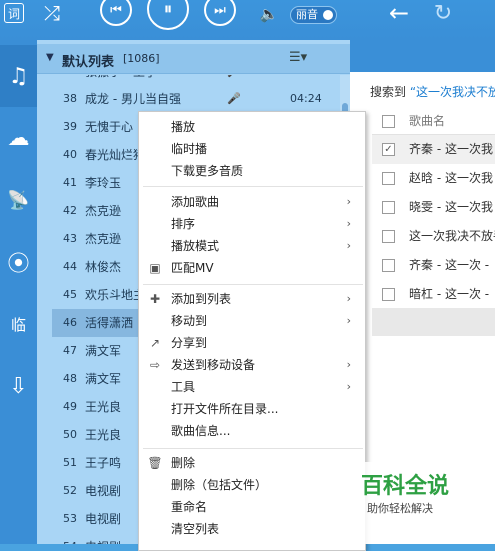 The width and height of the screenshot is (495, 551). I want to click on playlist-menu-icon: ☰▾, so click(298, 57).